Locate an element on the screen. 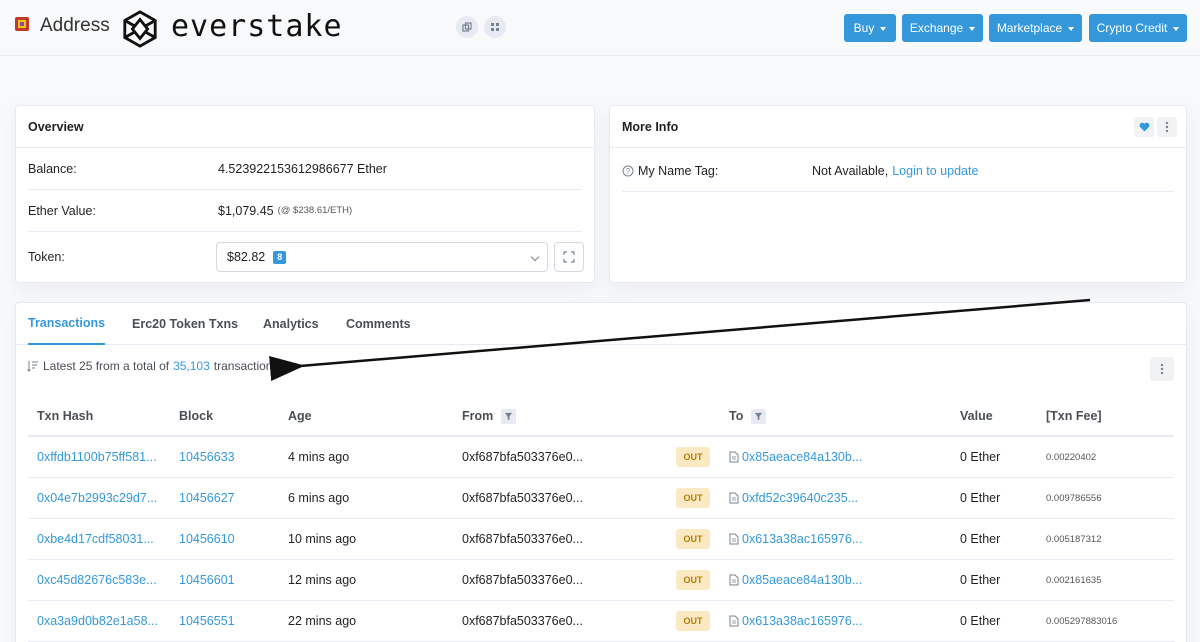 This screenshot has height=642, width=1200. block-link: 10456551 is located at coordinates (207, 621).